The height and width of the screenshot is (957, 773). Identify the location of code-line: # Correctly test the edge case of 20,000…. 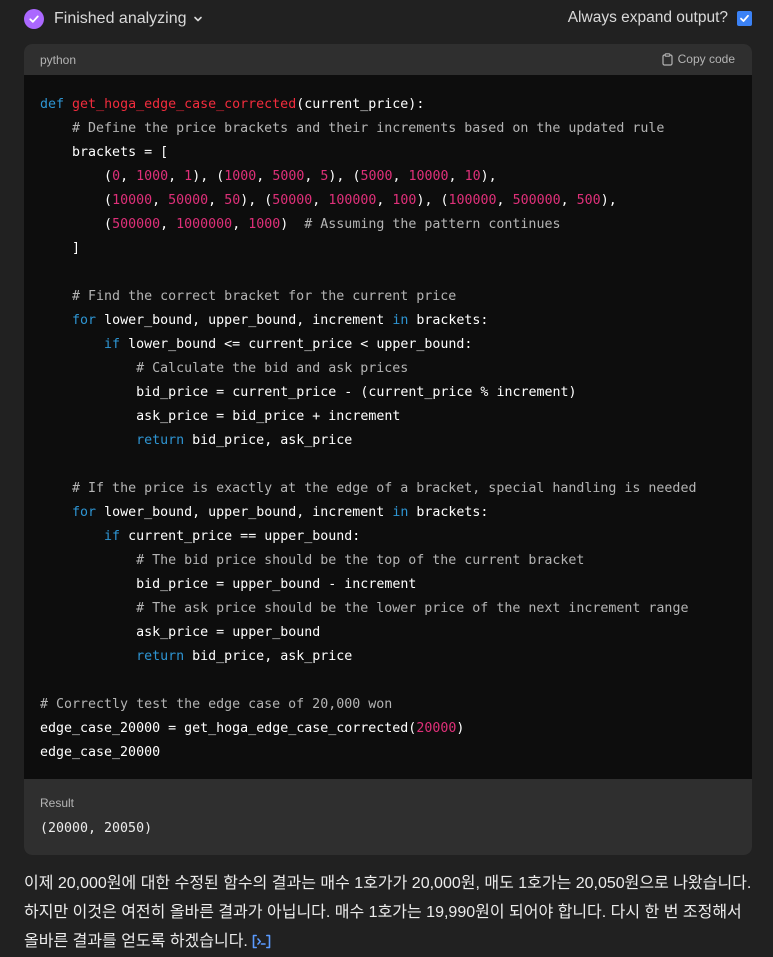
(216, 704).